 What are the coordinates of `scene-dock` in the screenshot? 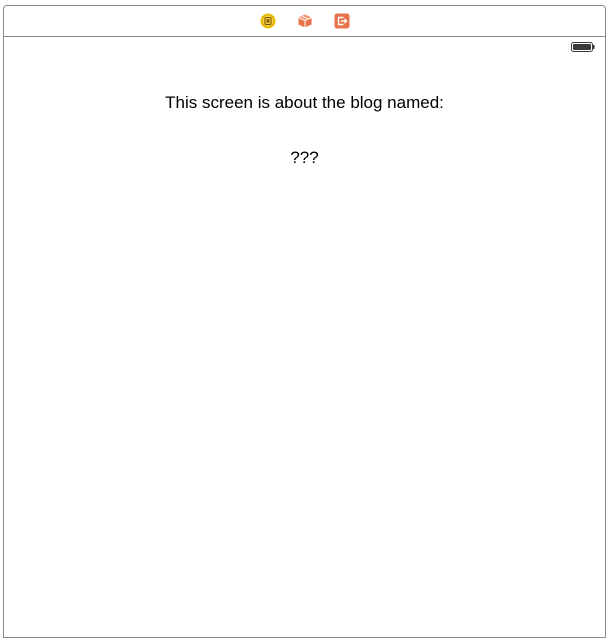 It's located at (304, 21).